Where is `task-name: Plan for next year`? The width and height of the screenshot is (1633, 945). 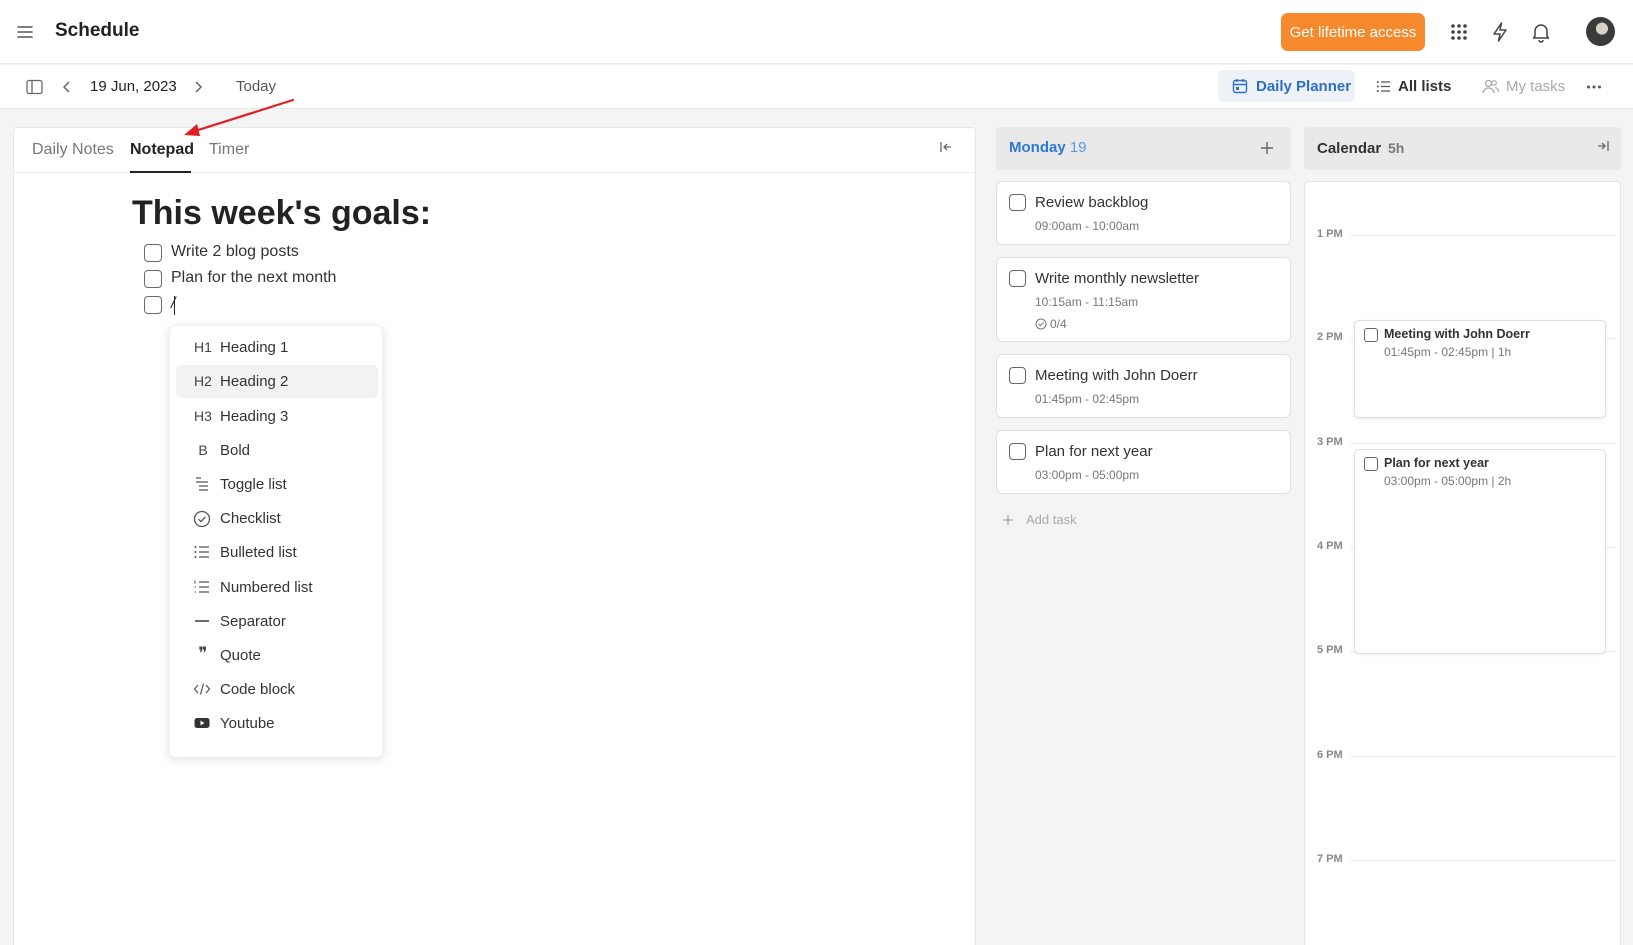 task-name: Plan for next year is located at coordinates (1094, 451).